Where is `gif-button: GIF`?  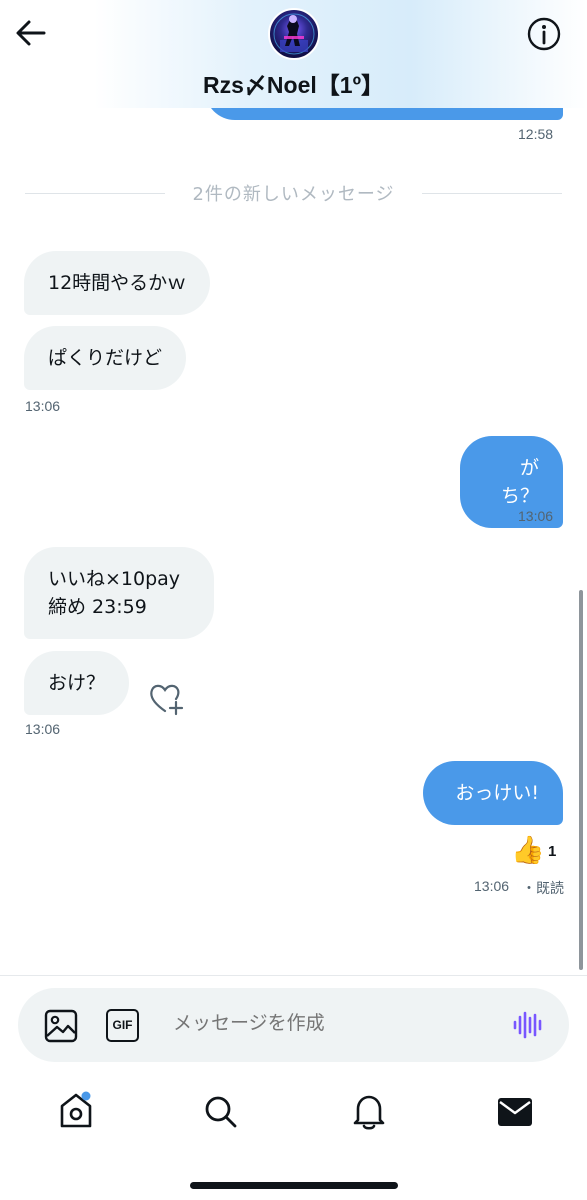 gif-button: GIF is located at coordinates (122, 1025).